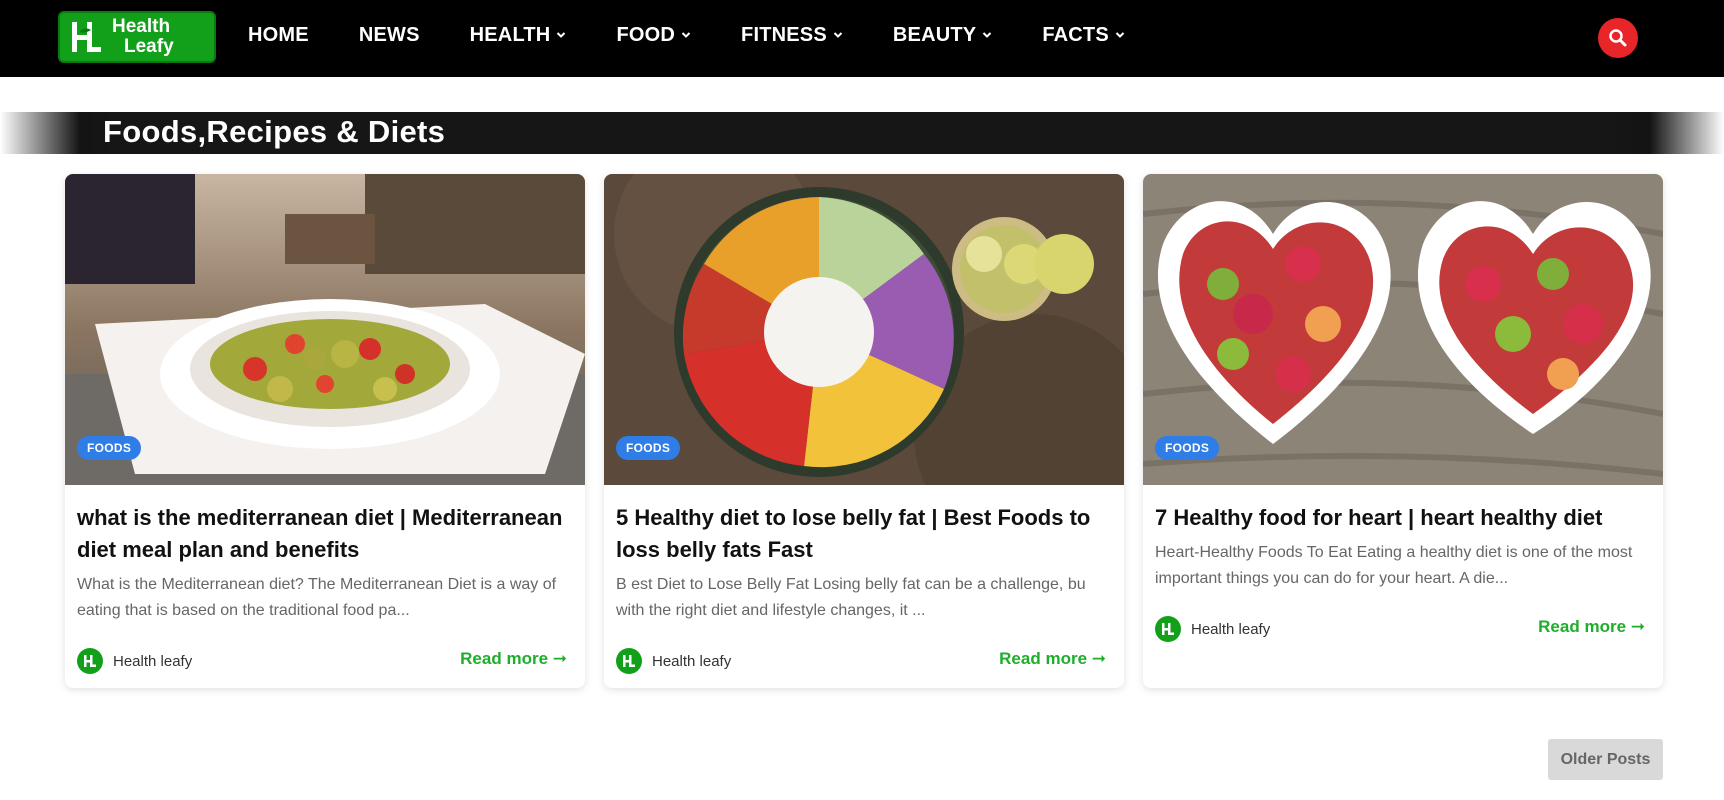 The width and height of the screenshot is (1724, 800). Describe the element at coordinates (934, 34) in the screenshot. I see `nav-beauty-label: BEAUTY` at that location.